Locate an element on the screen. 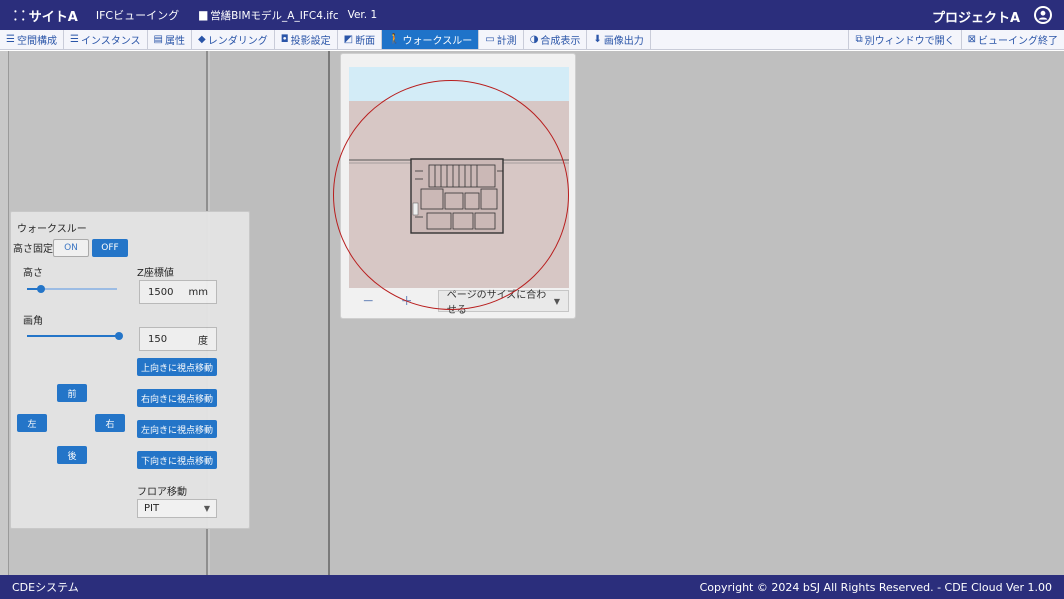 Image resolution: width=1064 pixels, height=599 pixels. composite-icon: ◑ is located at coordinates (534, 39).